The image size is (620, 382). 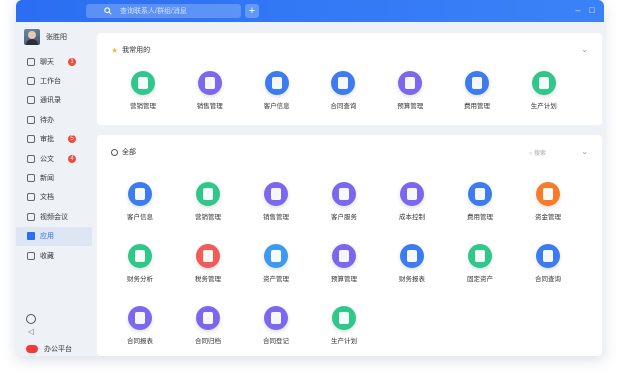 I want to click on sidebar-item-approval: 审批 5, so click(x=54, y=139).